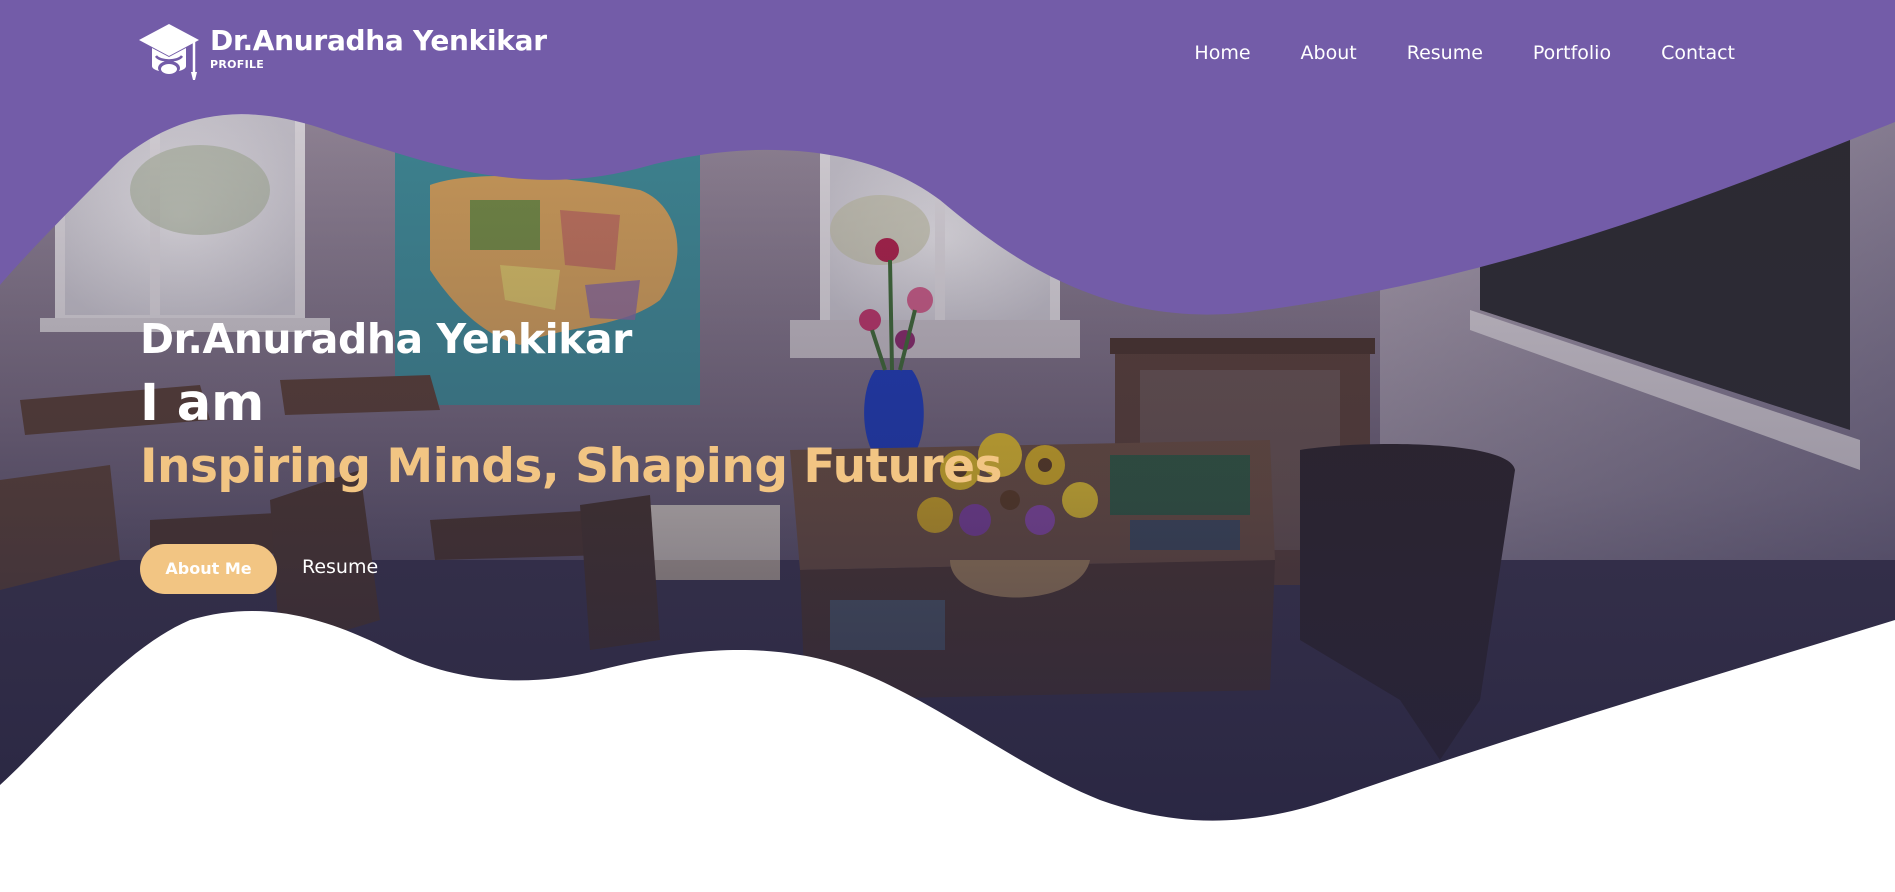 Image resolution: width=1895 pixels, height=892 pixels. I want to click on hero-actions: About Me Resume, so click(259, 569).